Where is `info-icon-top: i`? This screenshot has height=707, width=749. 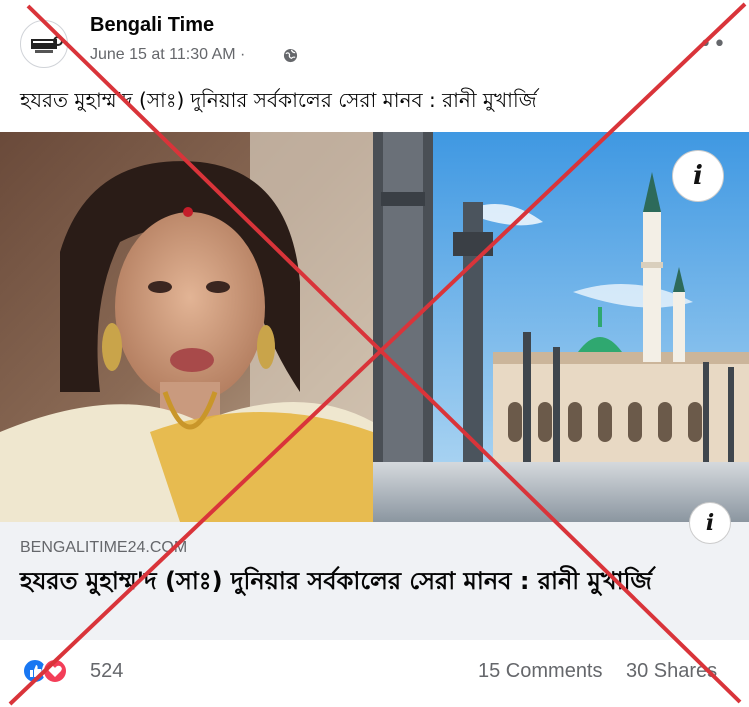
info-icon-top: i is located at coordinates (698, 176).